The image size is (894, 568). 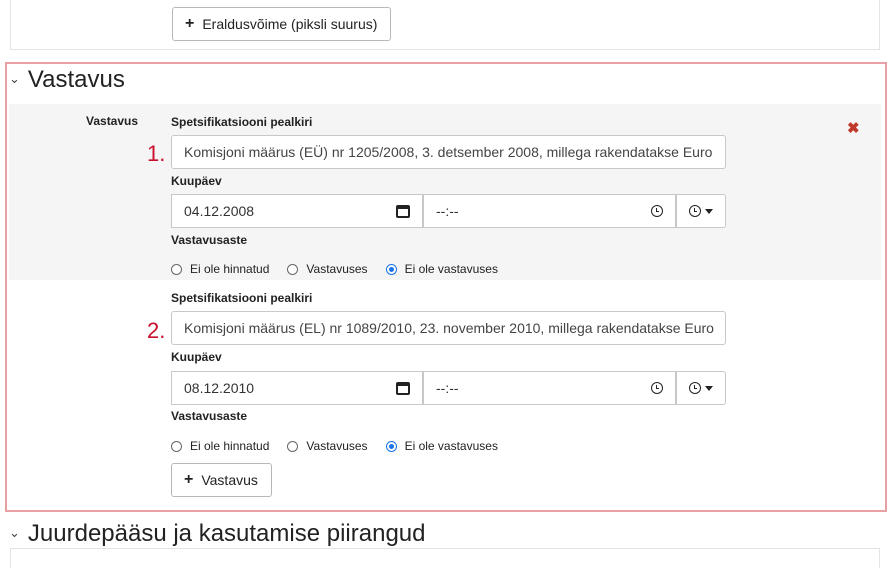 I want to click on radio-conformant-2: Vastavuses, so click(x=327, y=446).